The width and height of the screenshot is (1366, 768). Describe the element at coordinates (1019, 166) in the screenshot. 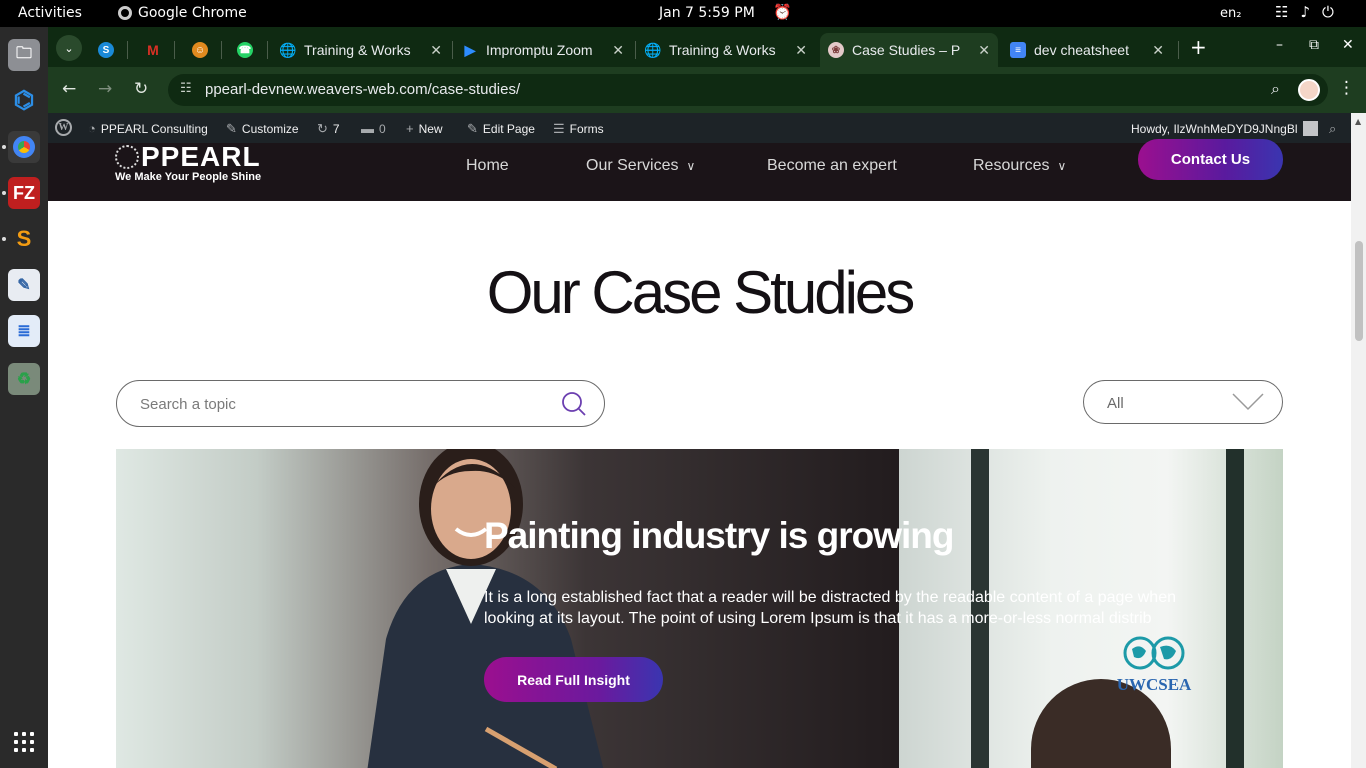

I see `nav-resources: Resources ∨` at that location.